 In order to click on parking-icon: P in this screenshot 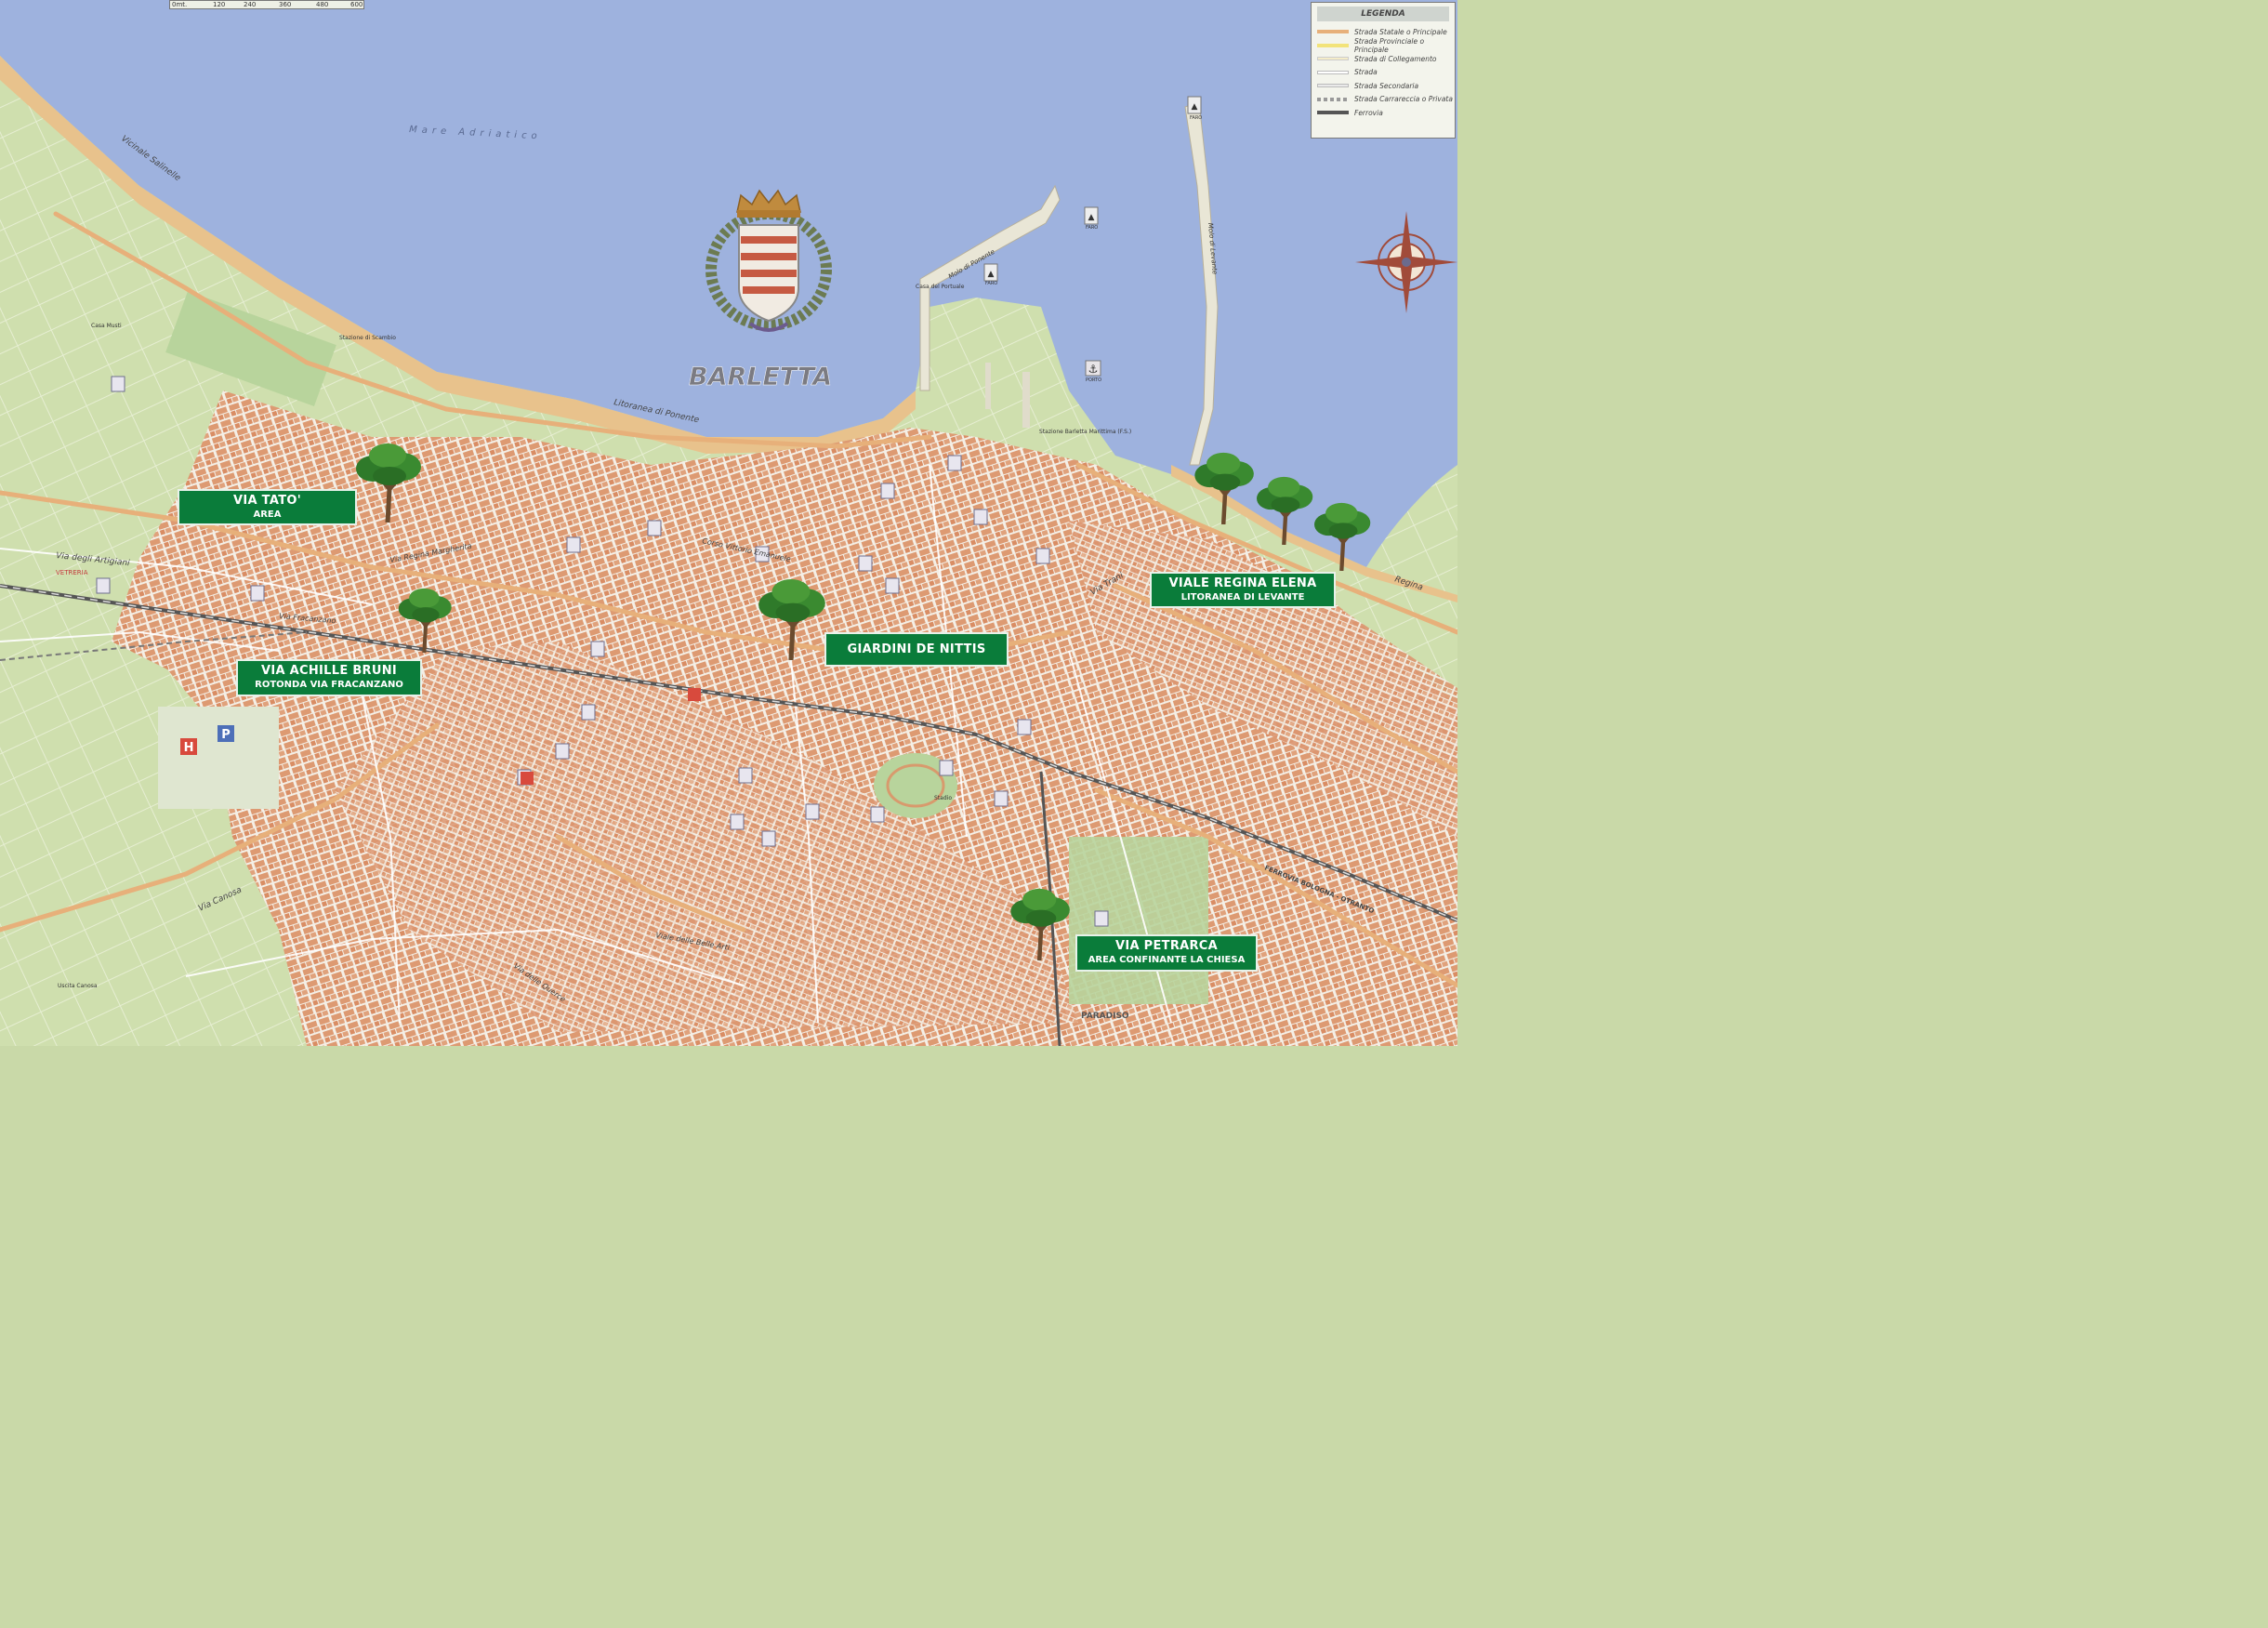, I will do `click(226, 733)`.